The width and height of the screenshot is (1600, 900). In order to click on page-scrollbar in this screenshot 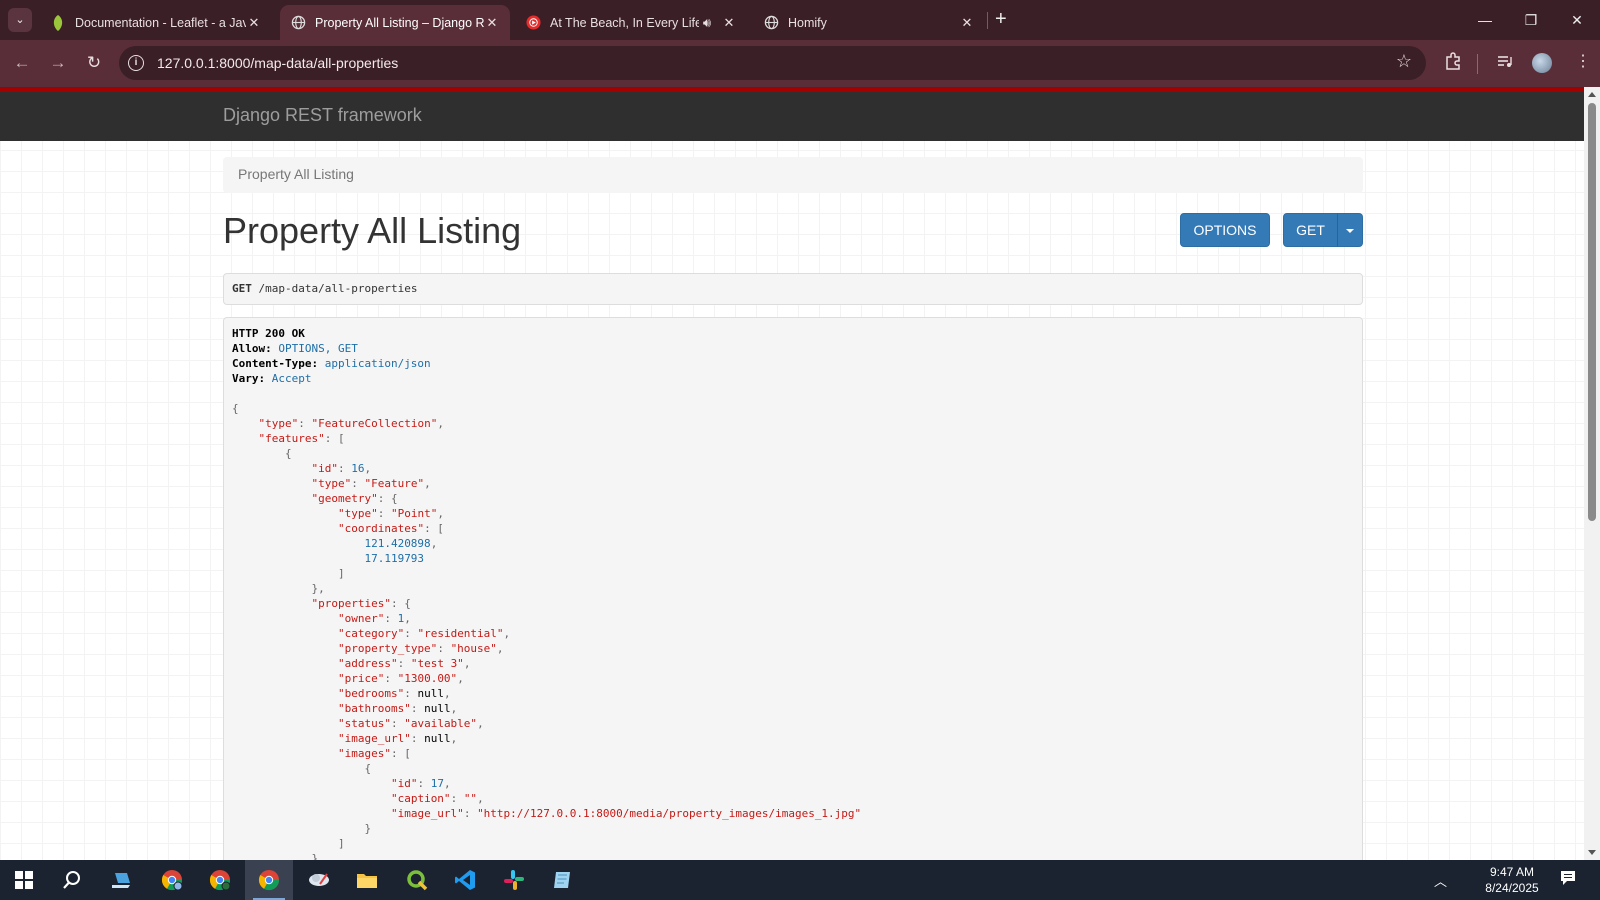, I will do `click(1592, 473)`.